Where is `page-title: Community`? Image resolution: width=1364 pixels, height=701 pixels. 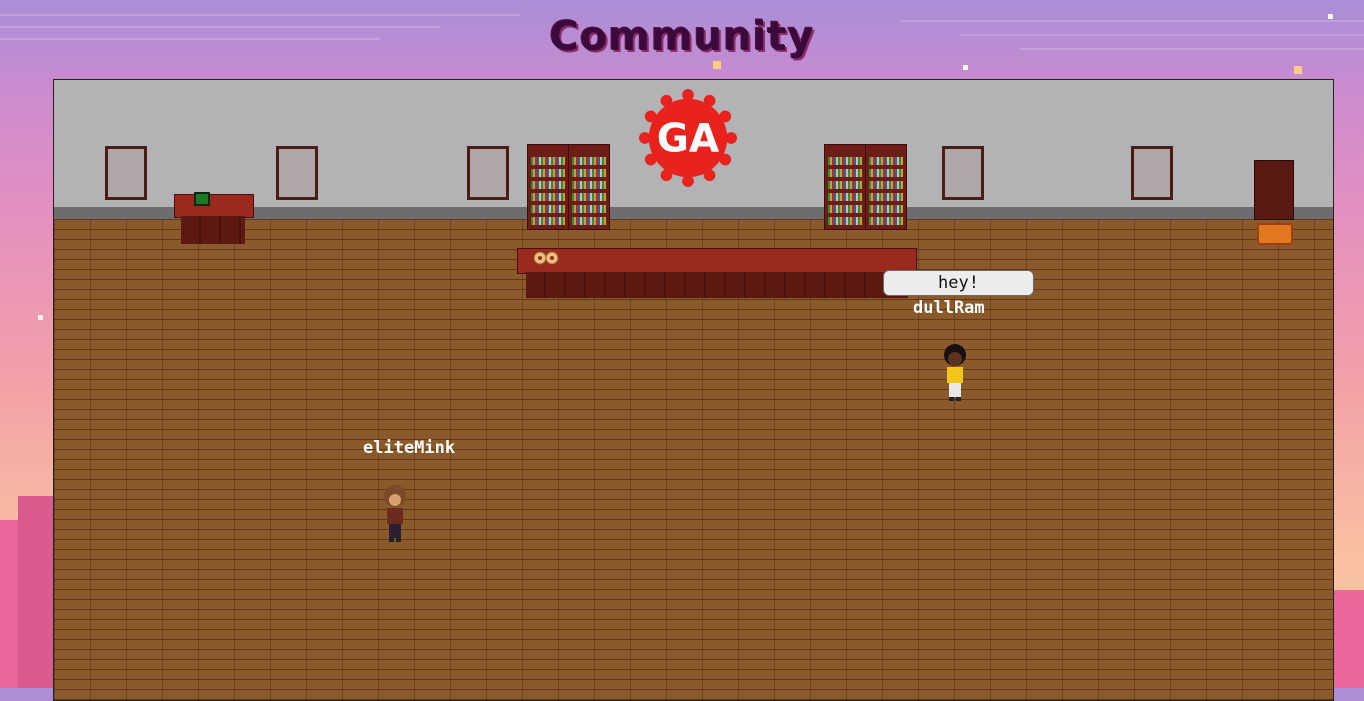 page-title: Community is located at coordinates (682, 37).